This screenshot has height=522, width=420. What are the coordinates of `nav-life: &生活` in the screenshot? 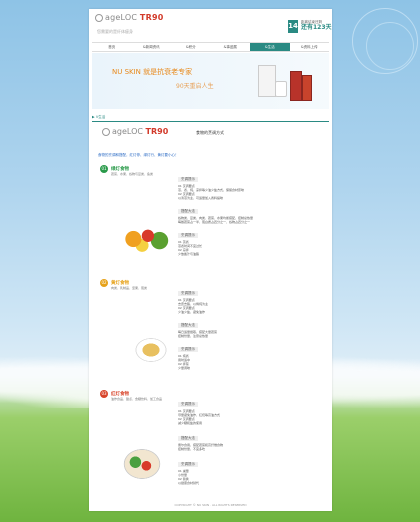 It's located at (270, 47).